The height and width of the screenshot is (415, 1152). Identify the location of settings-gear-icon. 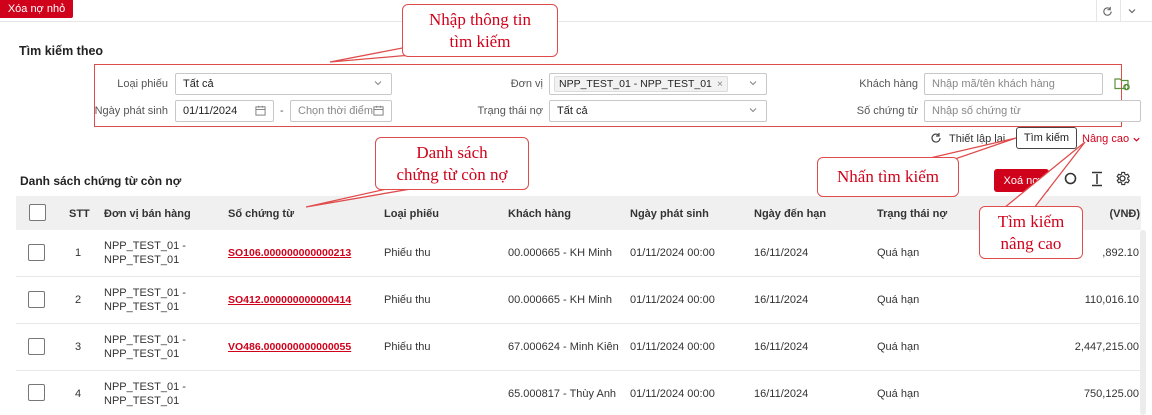
(1122, 180).